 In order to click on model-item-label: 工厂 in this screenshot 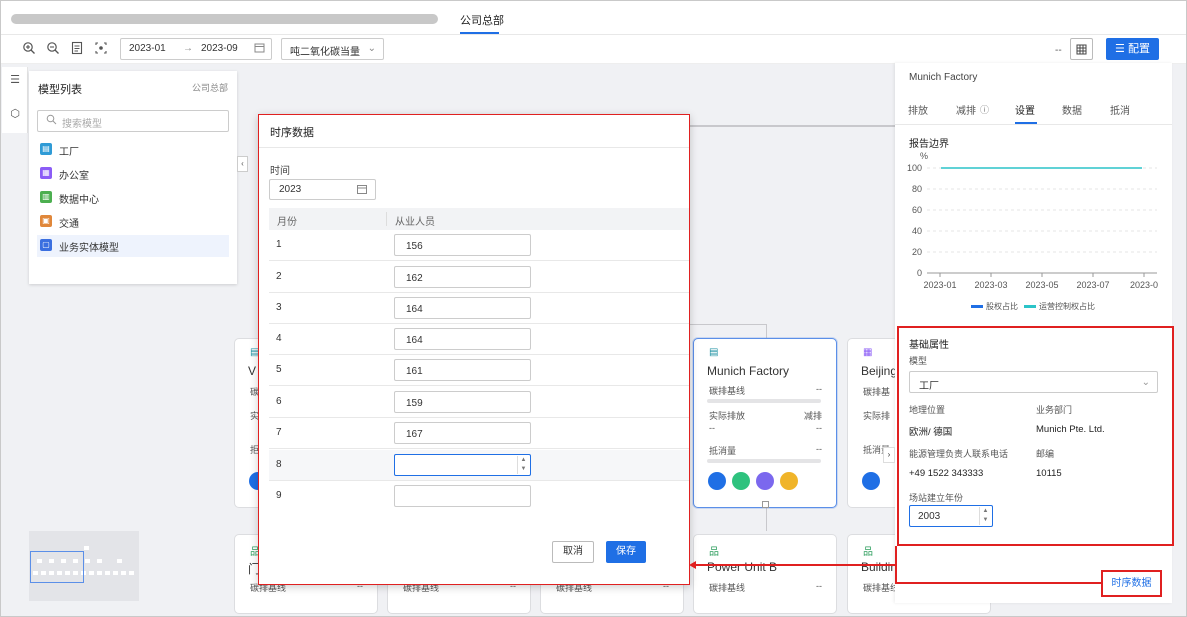, I will do `click(69, 152)`.